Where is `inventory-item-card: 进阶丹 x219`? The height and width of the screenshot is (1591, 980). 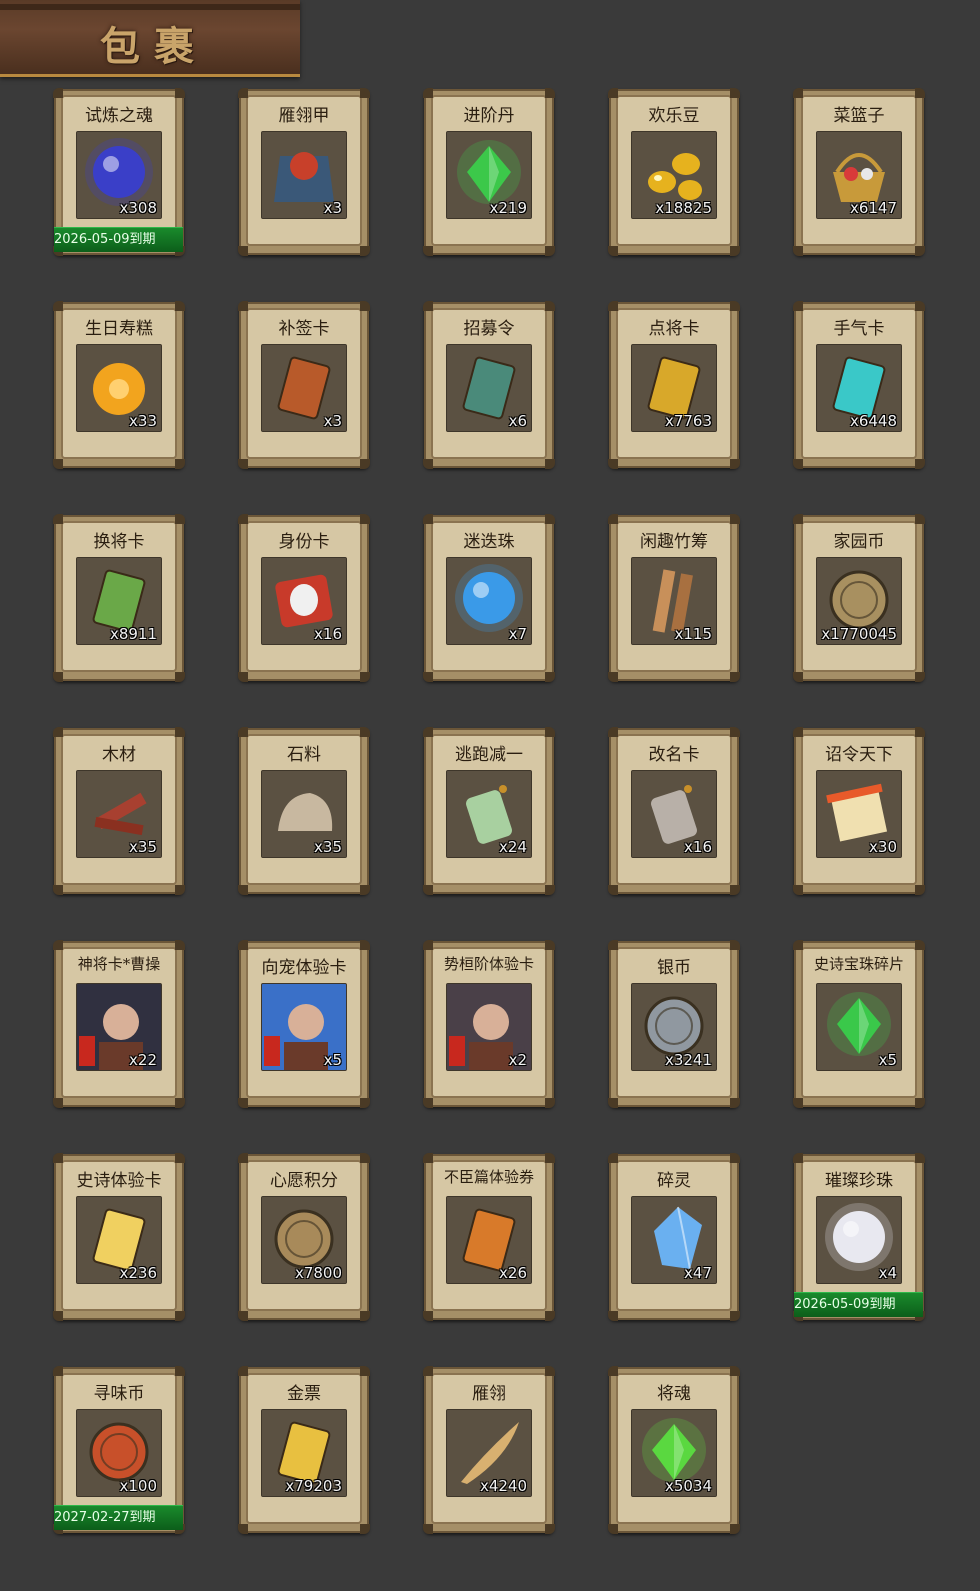 inventory-item-card: 进阶丹 x219 is located at coordinates (489, 172).